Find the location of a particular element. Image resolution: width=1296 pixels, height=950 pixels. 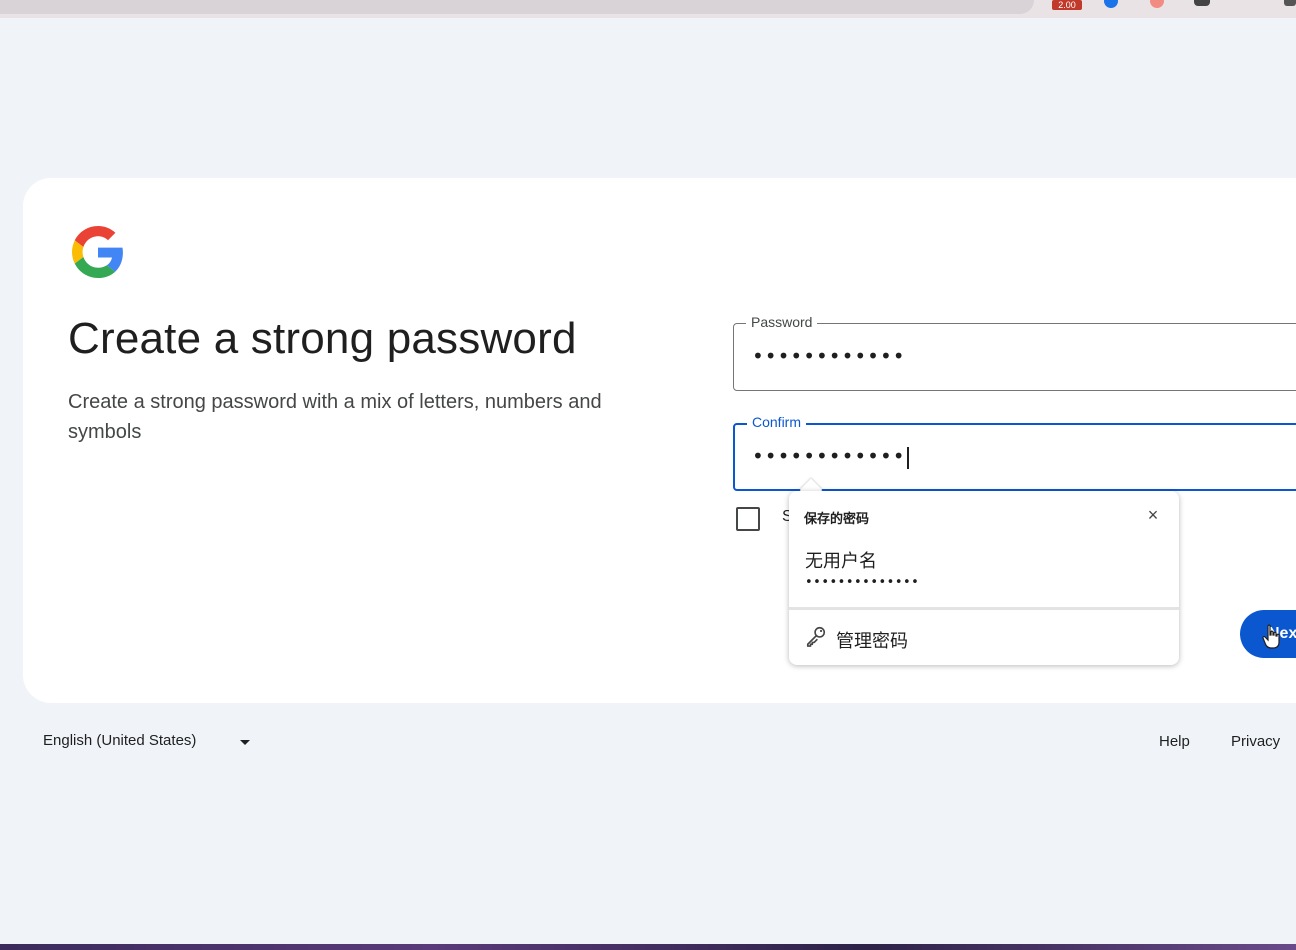

page-title: Create a strong password is located at coordinates (322, 338).